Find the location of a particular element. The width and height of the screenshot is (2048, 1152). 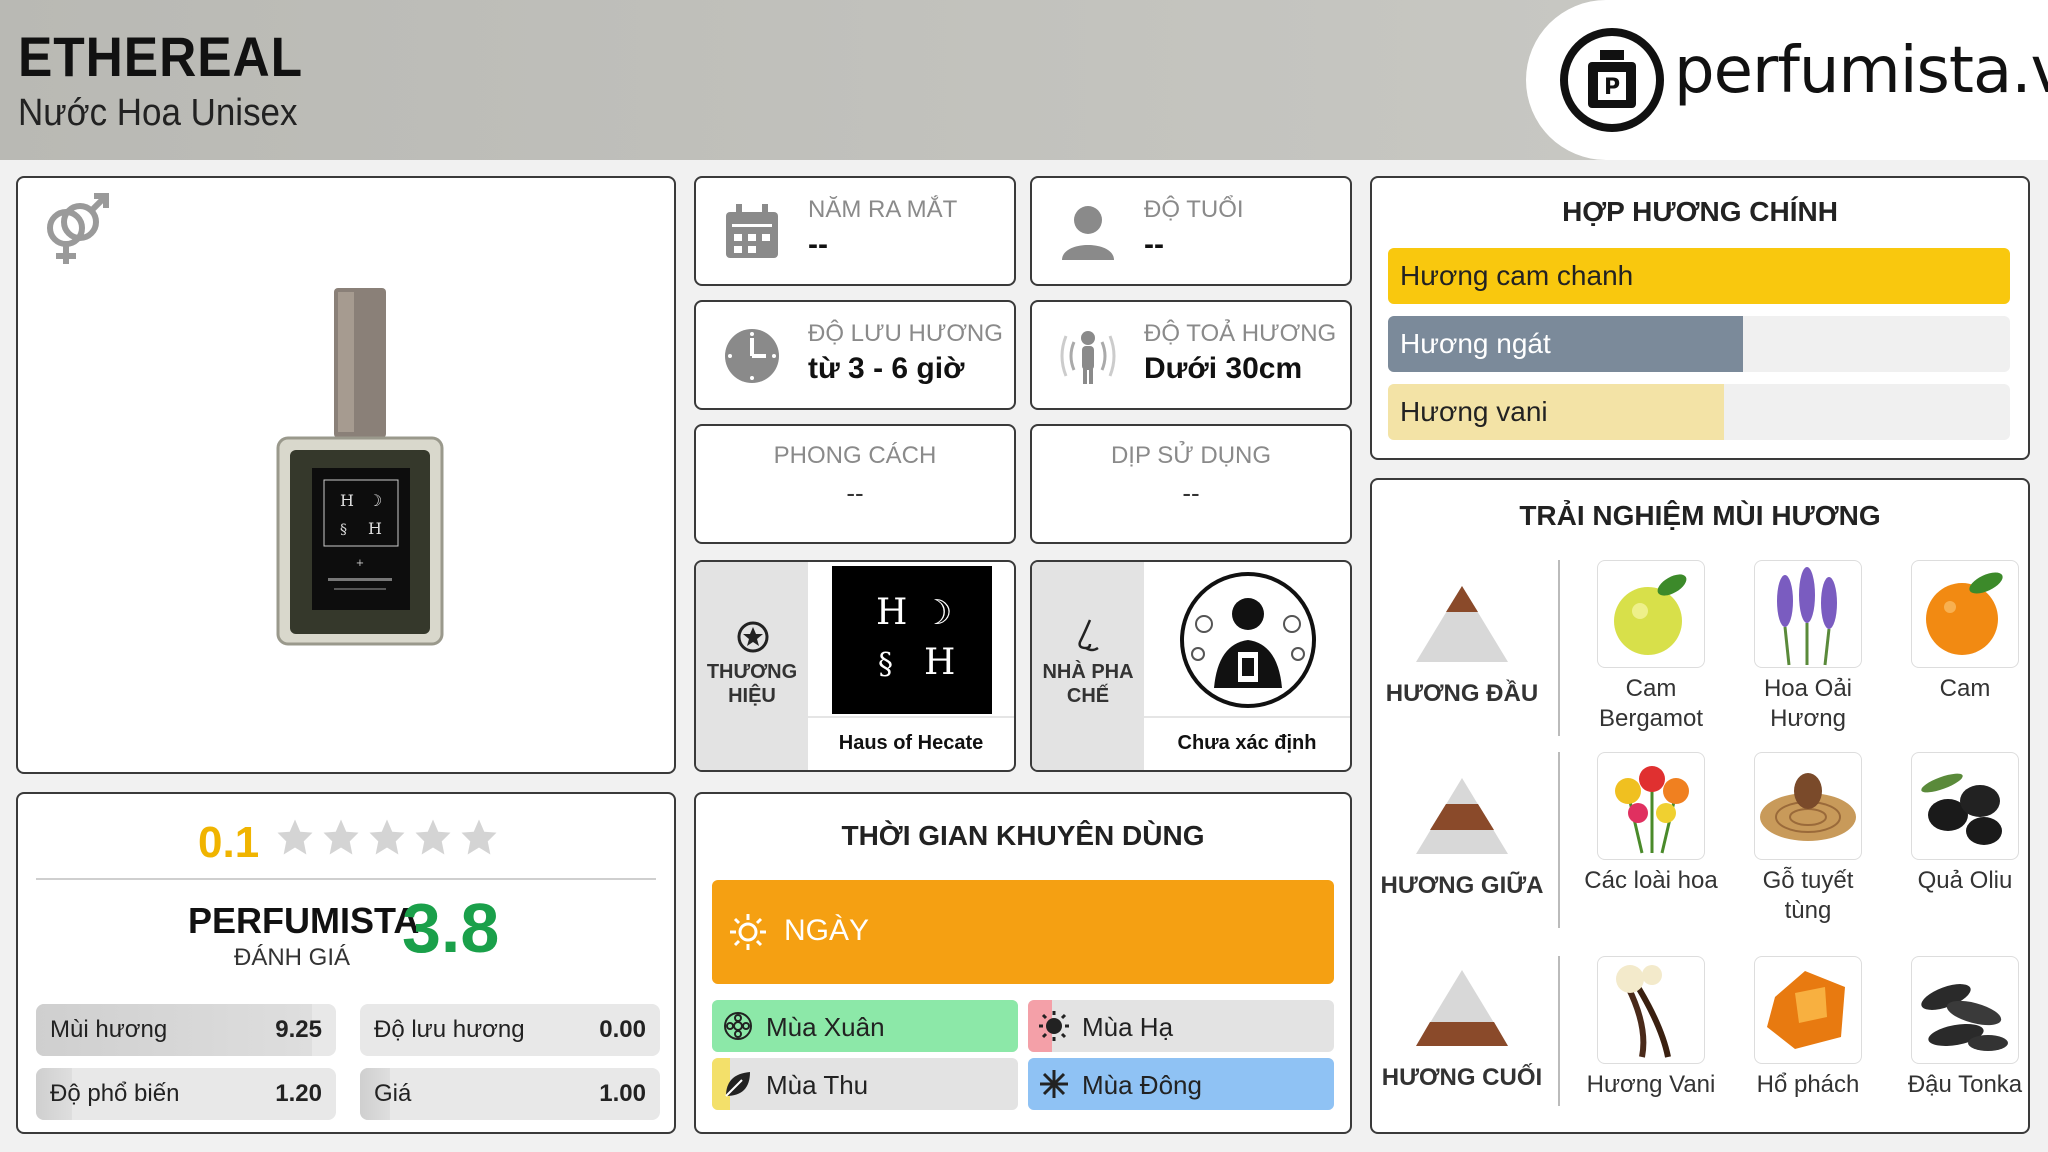

perfume-subtitle: Nước Hoa Unisex is located at coordinates (158, 113).